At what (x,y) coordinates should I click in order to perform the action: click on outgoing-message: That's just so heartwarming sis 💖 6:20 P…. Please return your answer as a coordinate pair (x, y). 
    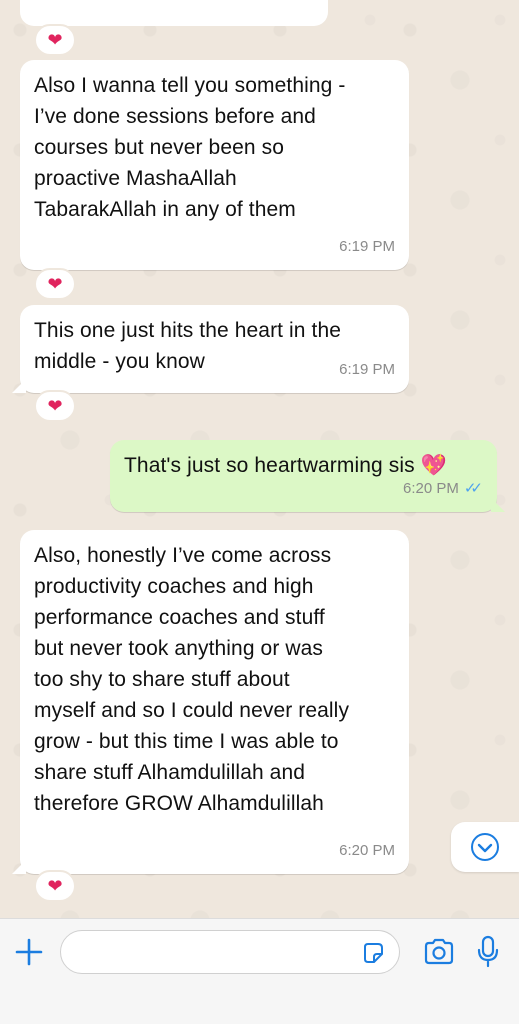
    Looking at the image, I should click on (307, 476).